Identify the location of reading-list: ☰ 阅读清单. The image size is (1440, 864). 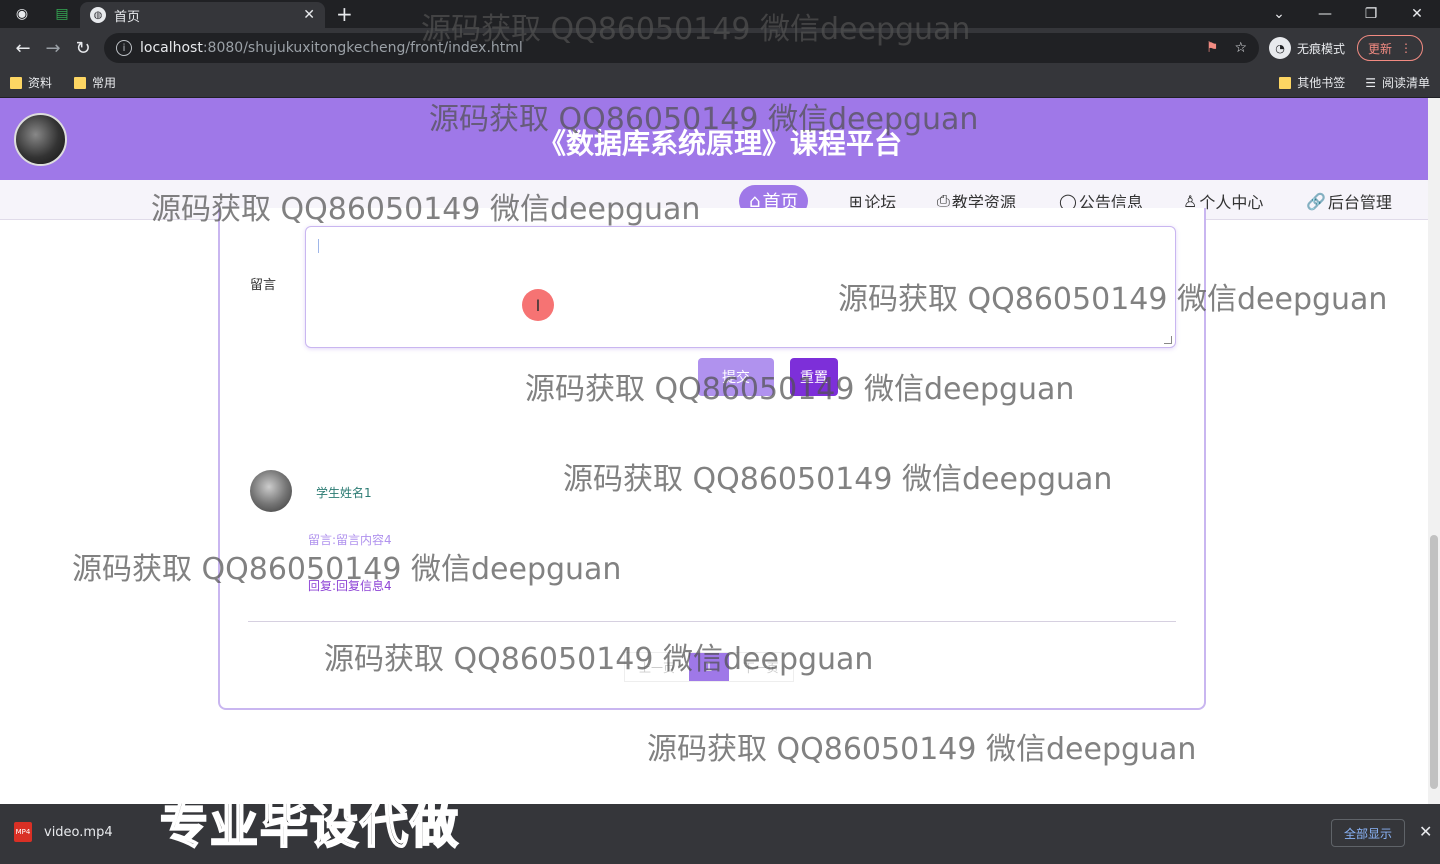
(1397, 82).